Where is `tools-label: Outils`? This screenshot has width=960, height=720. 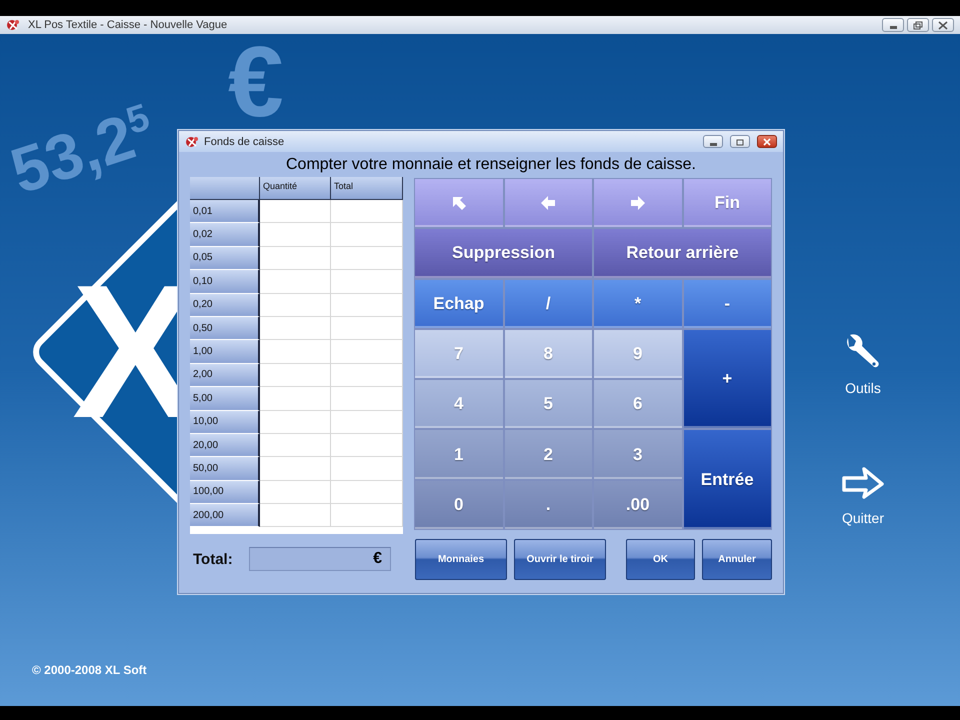 tools-label: Outils is located at coordinates (863, 388).